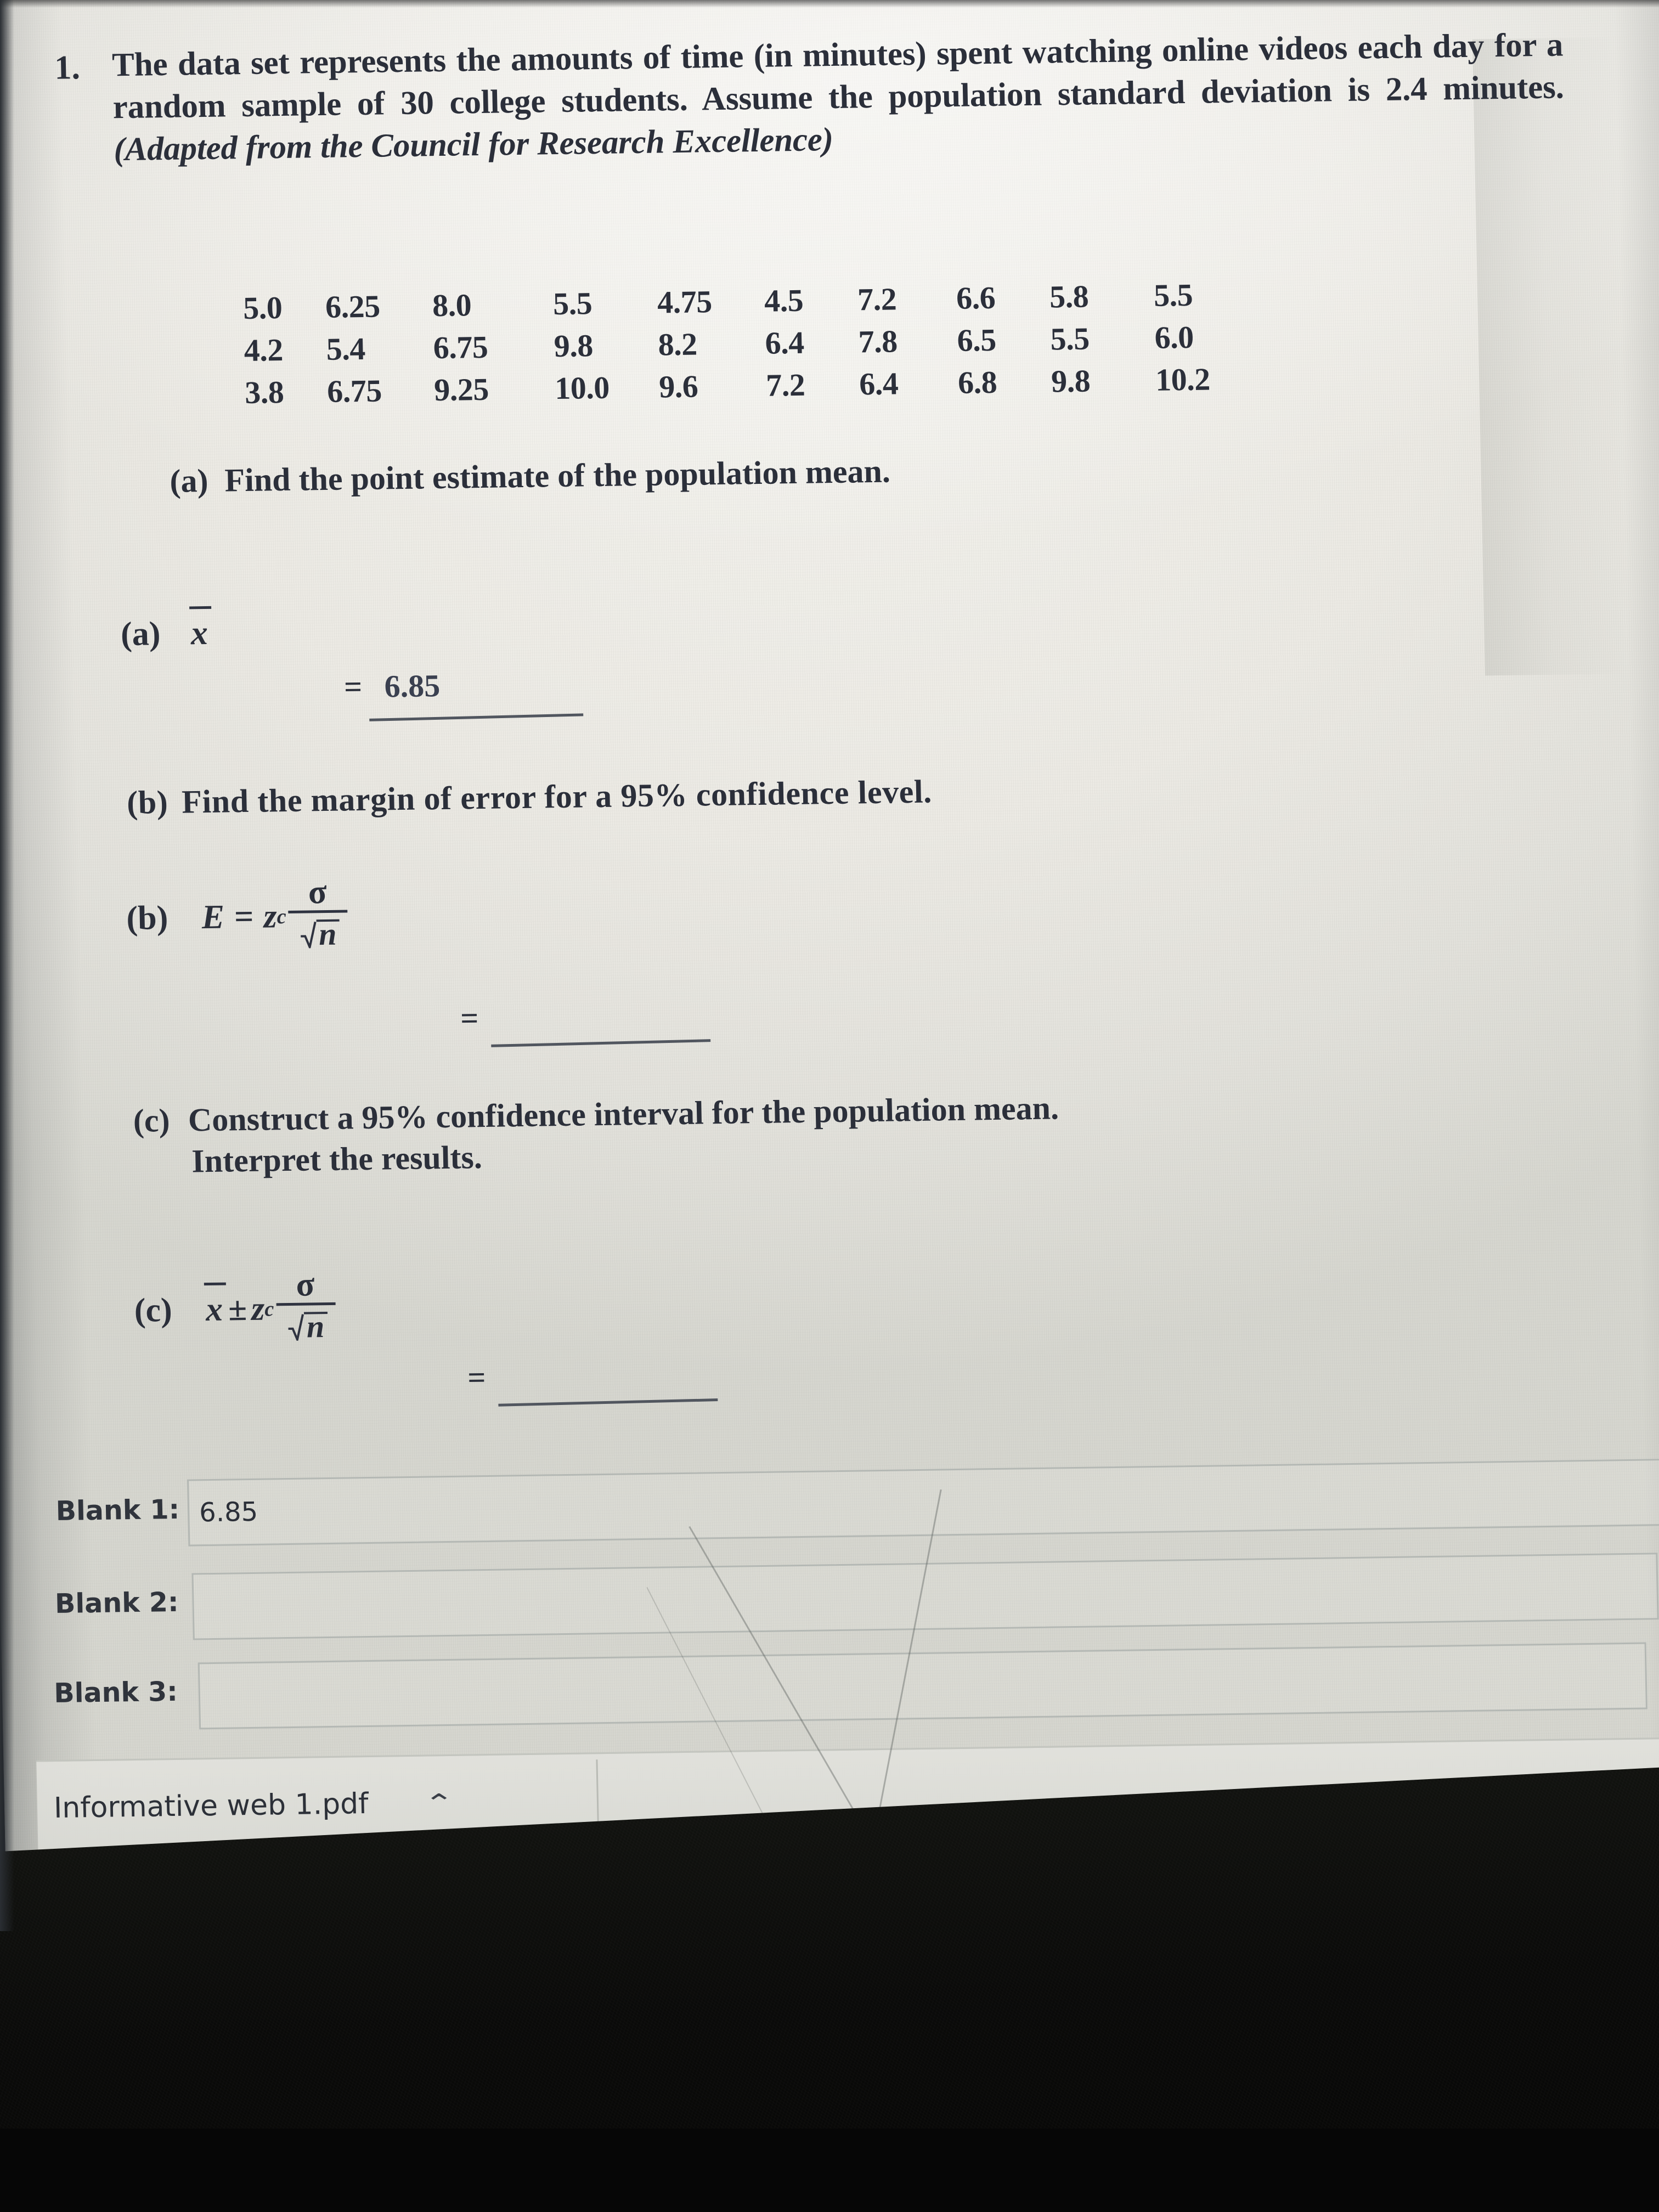 The width and height of the screenshot is (1659, 2212). Describe the element at coordinates (1183, 380) in the screenshot. I see `dataset-cell: 10.2` at that location.